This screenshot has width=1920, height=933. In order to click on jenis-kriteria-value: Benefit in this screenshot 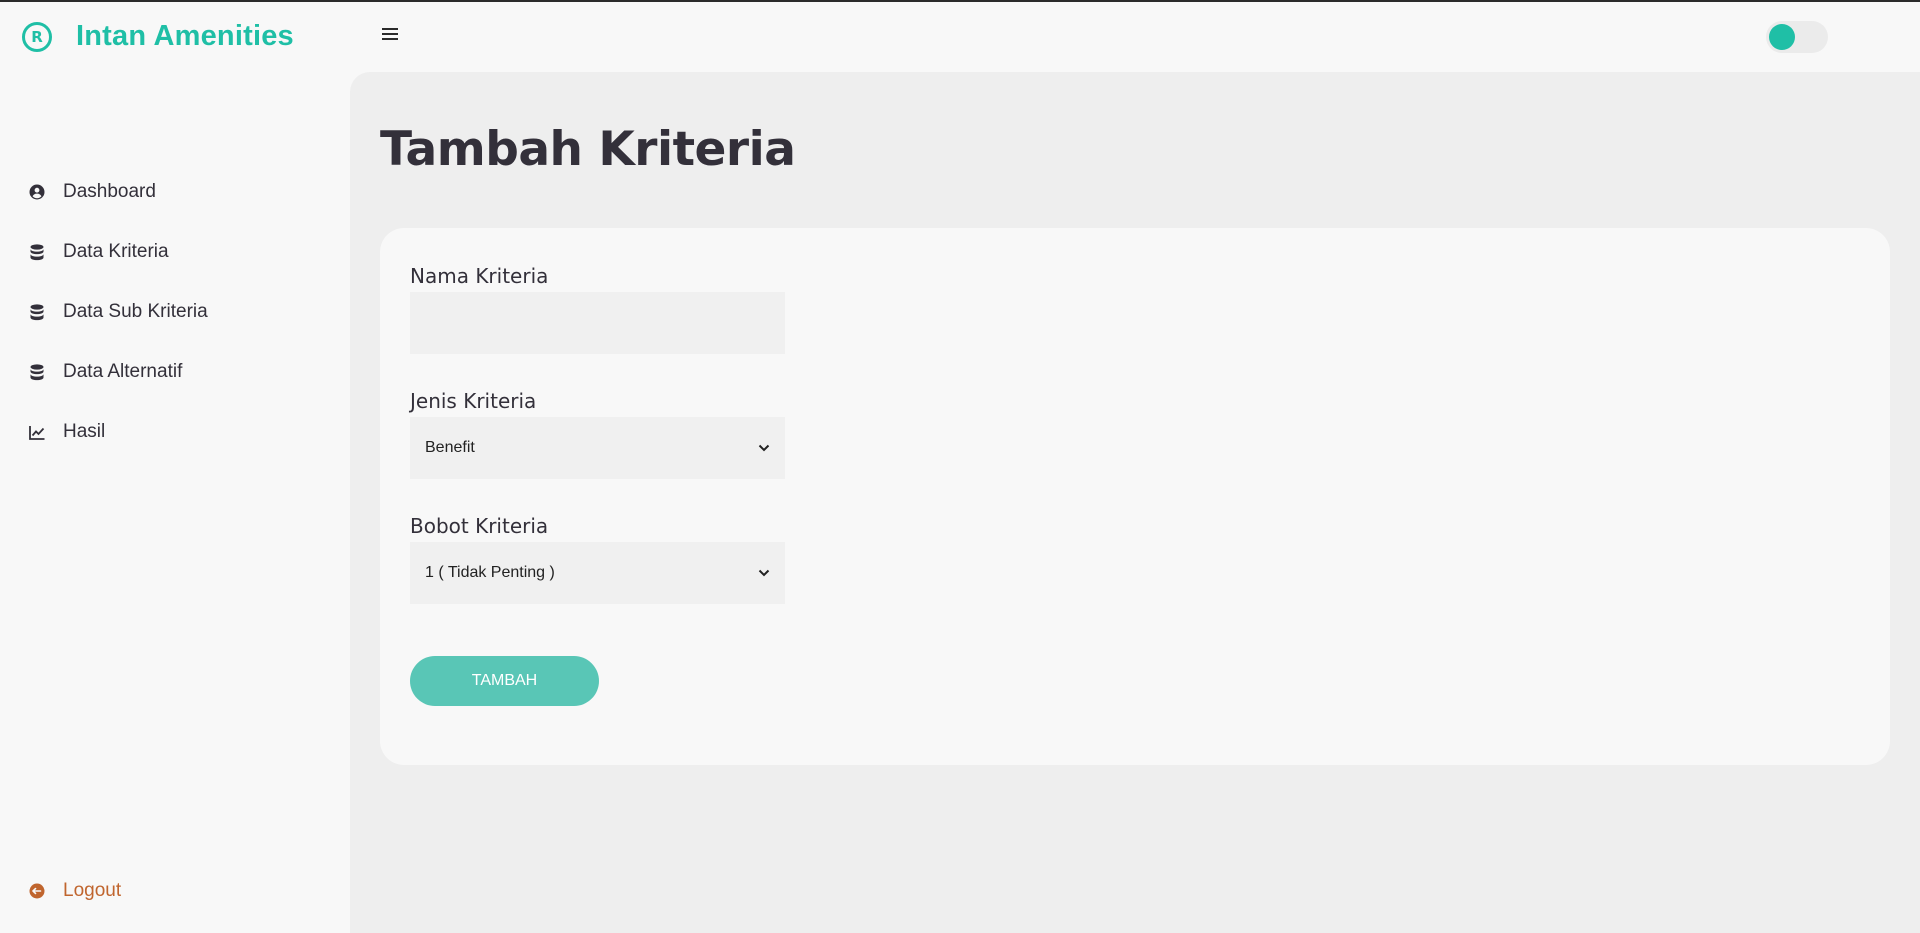, I will do `click(450, 447)`.